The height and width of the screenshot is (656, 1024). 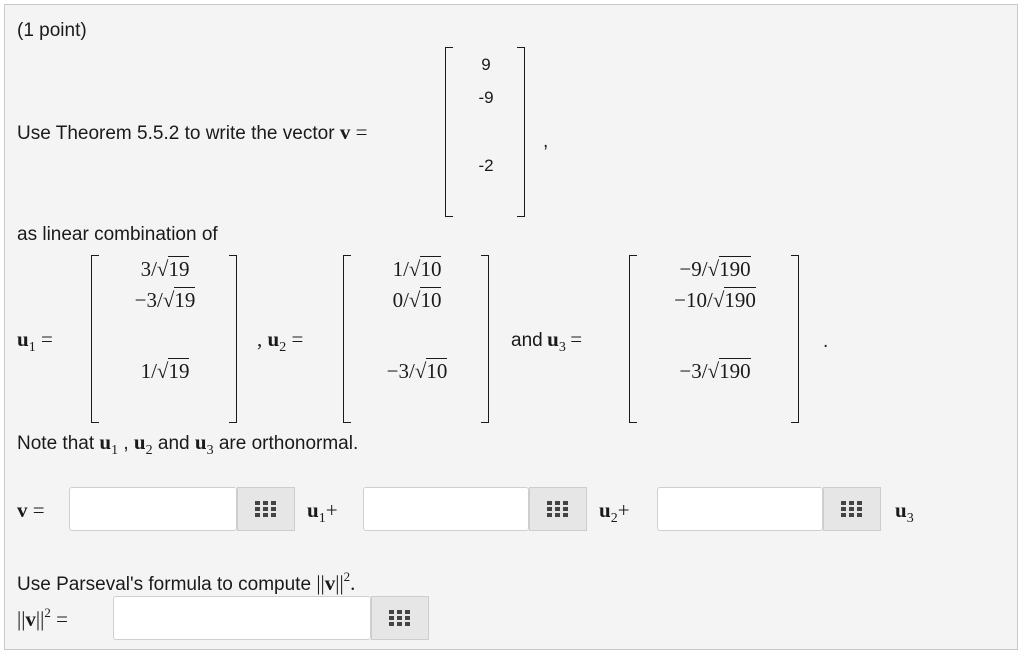 I want to click on coefficient-u2-input, so click(x=446, y=509).